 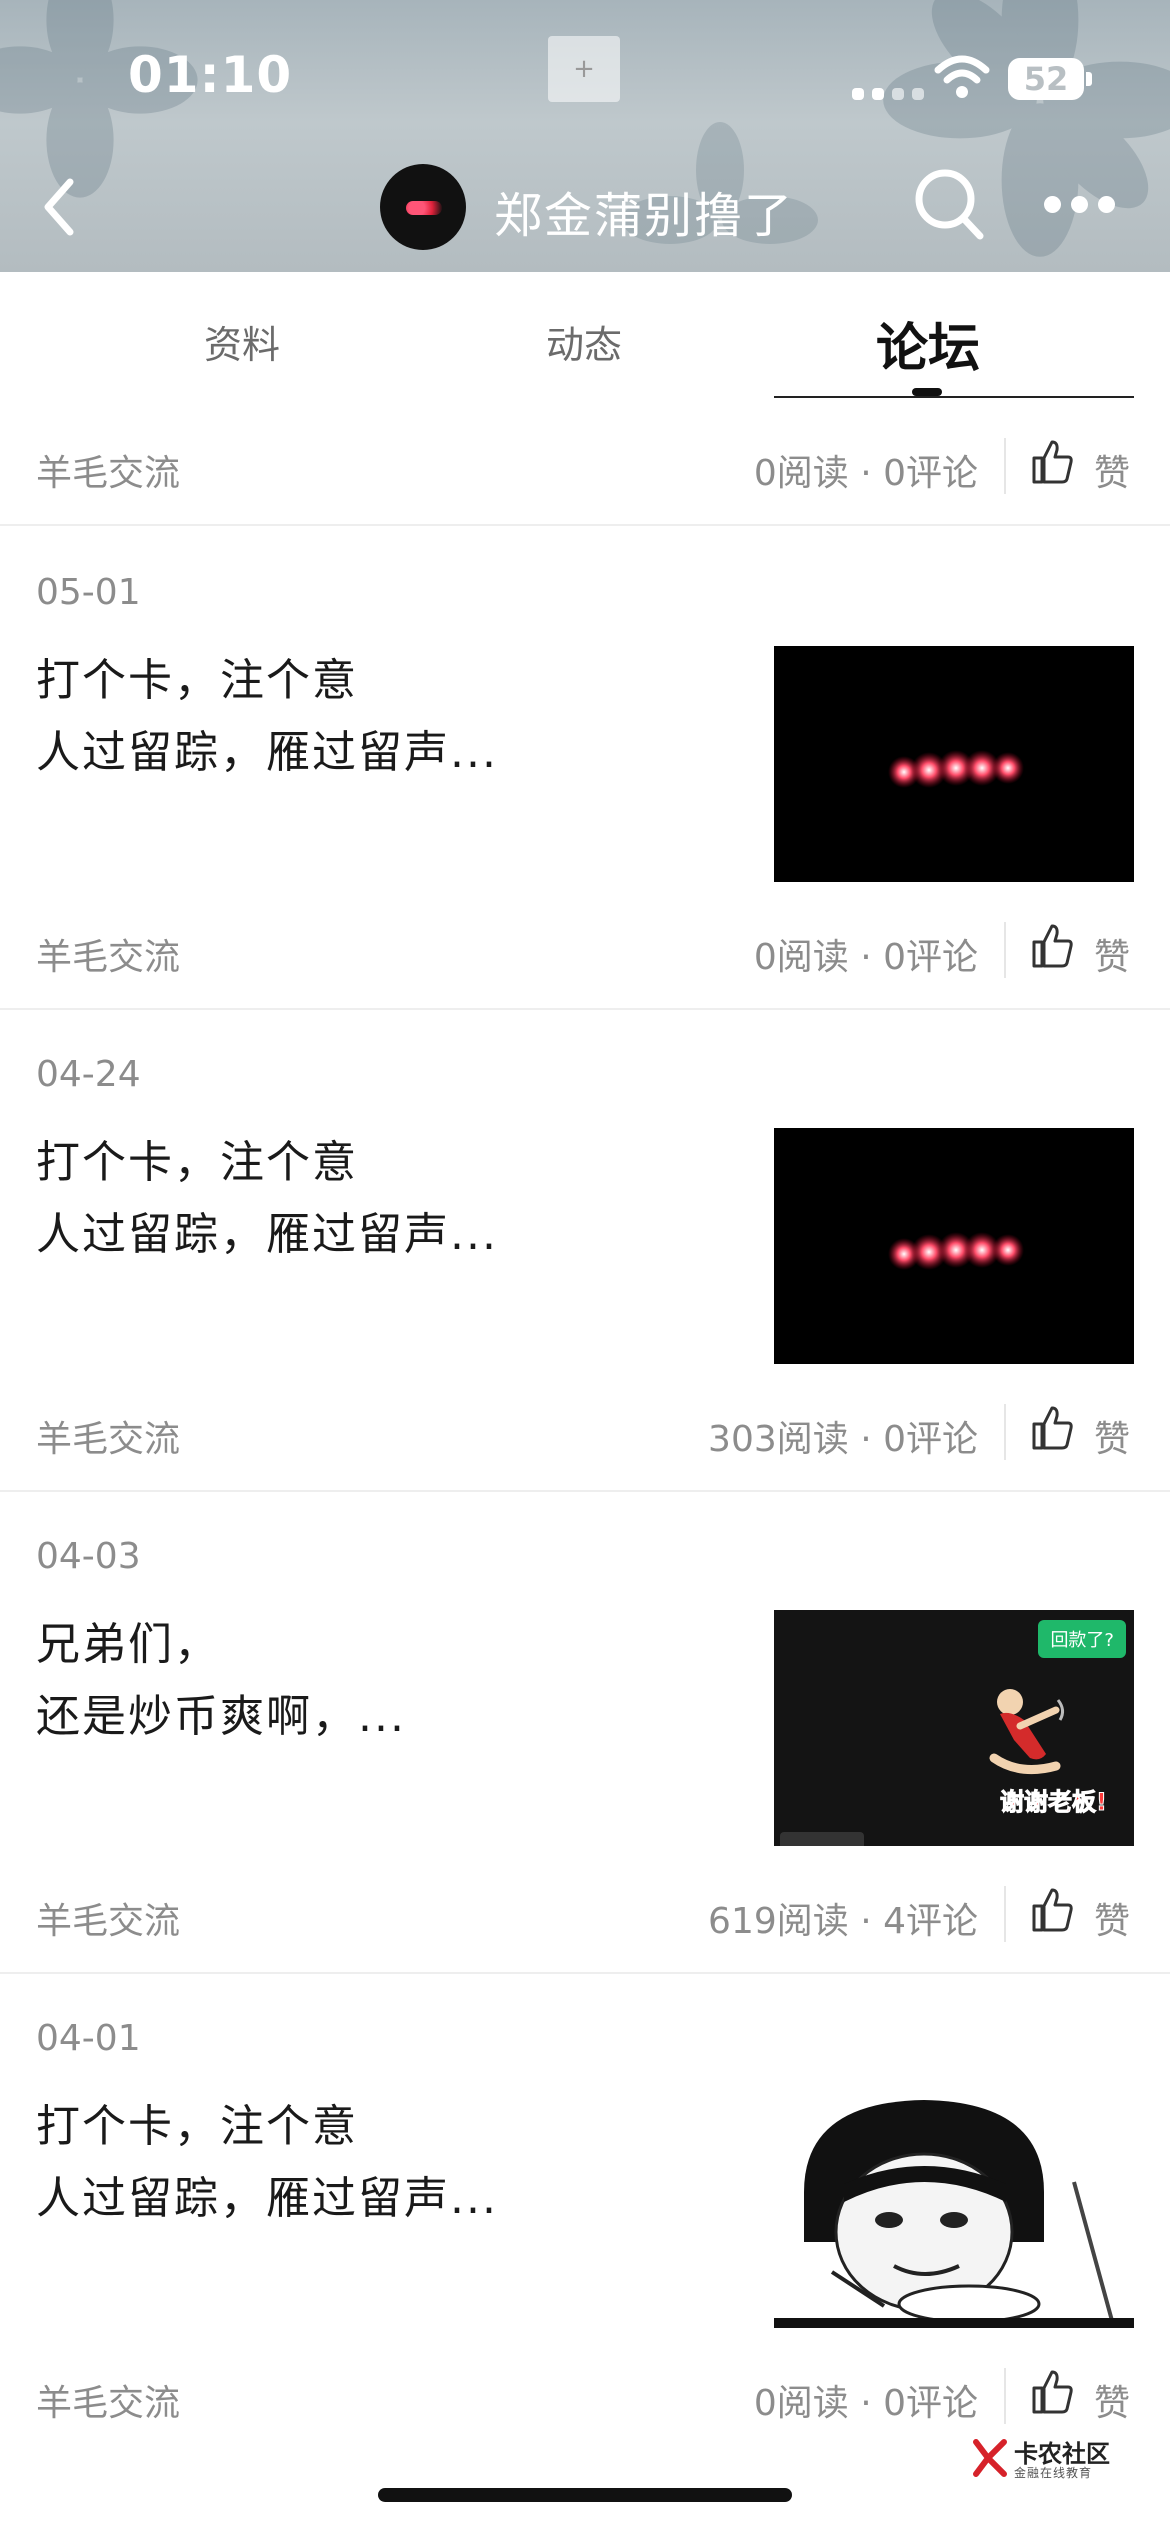 What do you see at coordinates (210, 75) in the screenshot?
I see `status-time: 01:10` at bounding box center [210, 75].